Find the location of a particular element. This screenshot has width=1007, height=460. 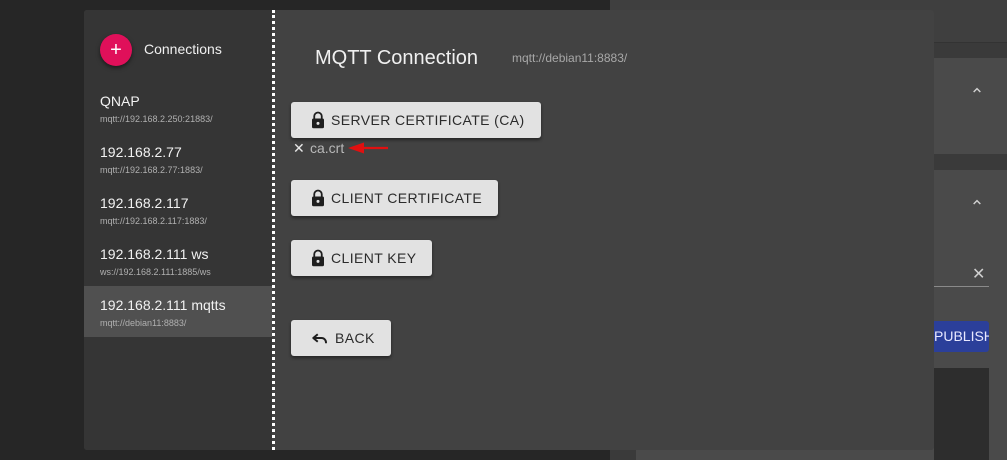

back-label: BACK is located at coordinates (355, 338).